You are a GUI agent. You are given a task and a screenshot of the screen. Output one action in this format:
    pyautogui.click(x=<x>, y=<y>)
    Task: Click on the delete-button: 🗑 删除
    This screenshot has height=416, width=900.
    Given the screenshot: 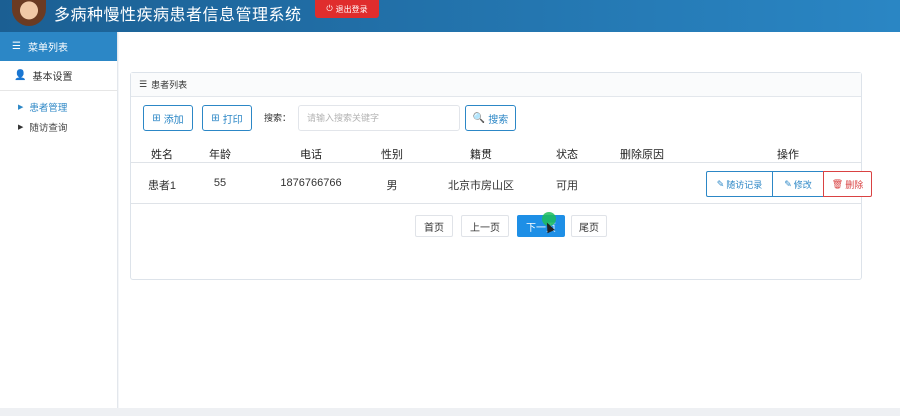 What is the action you would take?
    pyautogui.click(x=847, y=184)
    